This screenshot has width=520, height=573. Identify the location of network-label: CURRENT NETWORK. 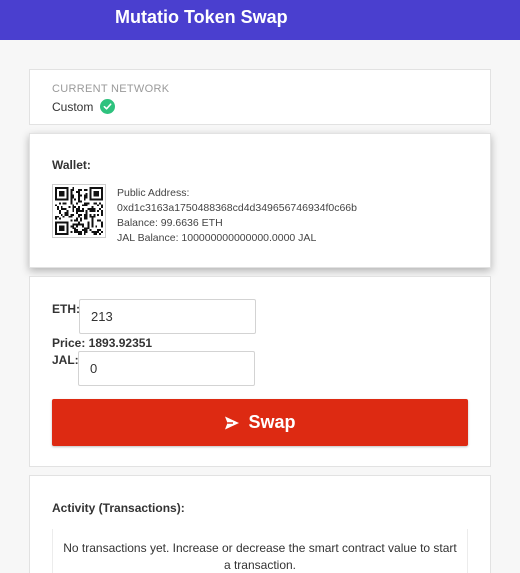
(111, 89).